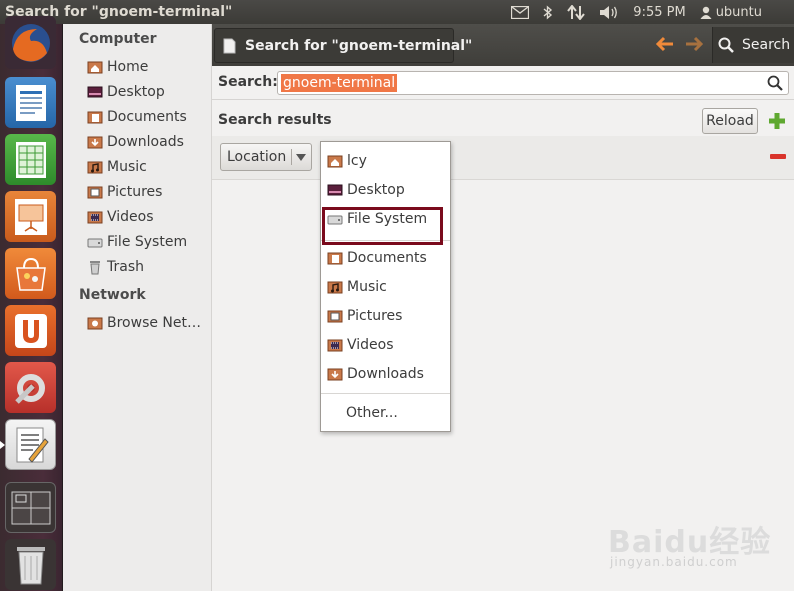 This screenshot has width=794, height=591. What do you see at coordinates (229, 45) in the screenshot?
I see `document-icon` at bounding box center [229, 45].